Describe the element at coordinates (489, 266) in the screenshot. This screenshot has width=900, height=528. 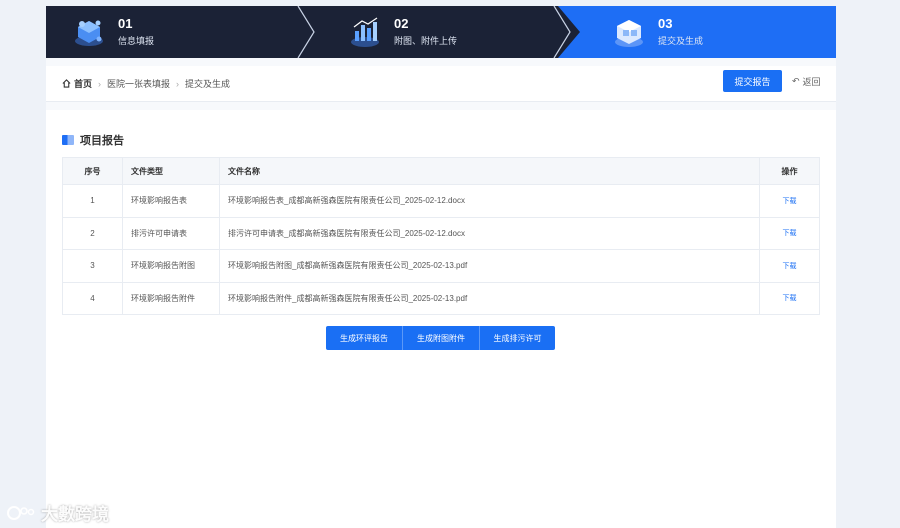
I see `cell-filename: 环境影响报告附图_成都高新强森医院有限责任公司_2025-02-13.pdf` at that location.